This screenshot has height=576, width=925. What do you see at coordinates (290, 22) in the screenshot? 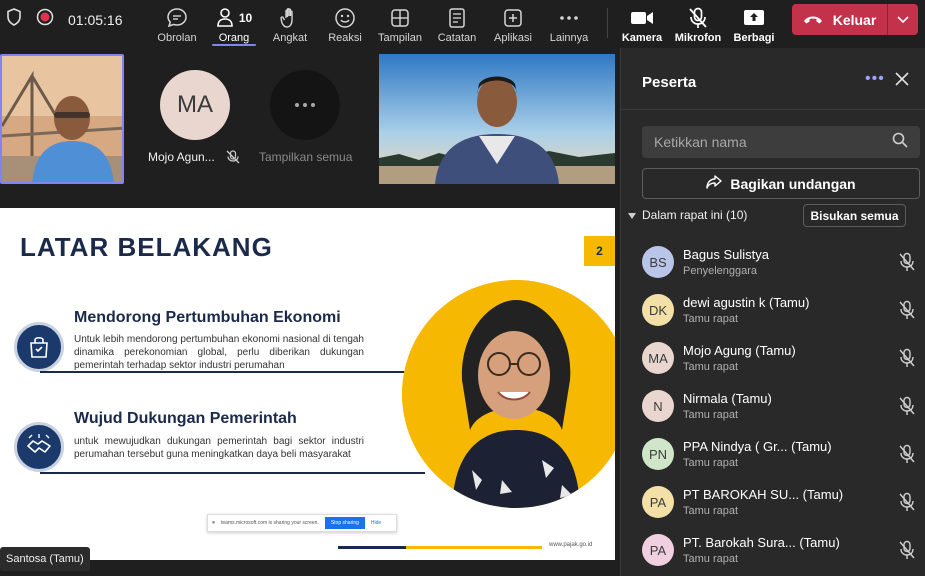
I see `raise-hand-button: Angkat` at bounding box center [290, 22].